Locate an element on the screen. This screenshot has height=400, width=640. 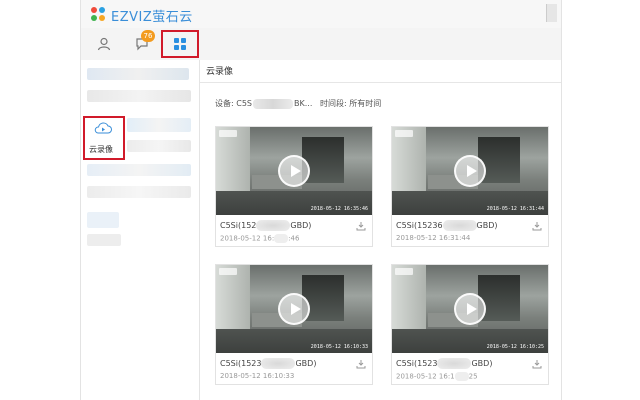
recording-time: 2018-05-12 16:31:44 is located at coordinates (433, 238).